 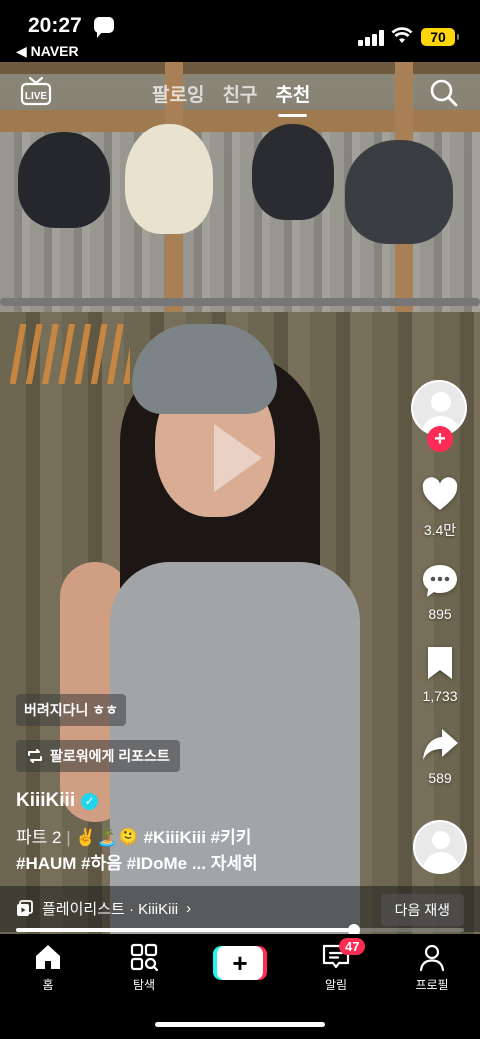 I want to click on like-count: 3.4만, so click(x=440, y=530).